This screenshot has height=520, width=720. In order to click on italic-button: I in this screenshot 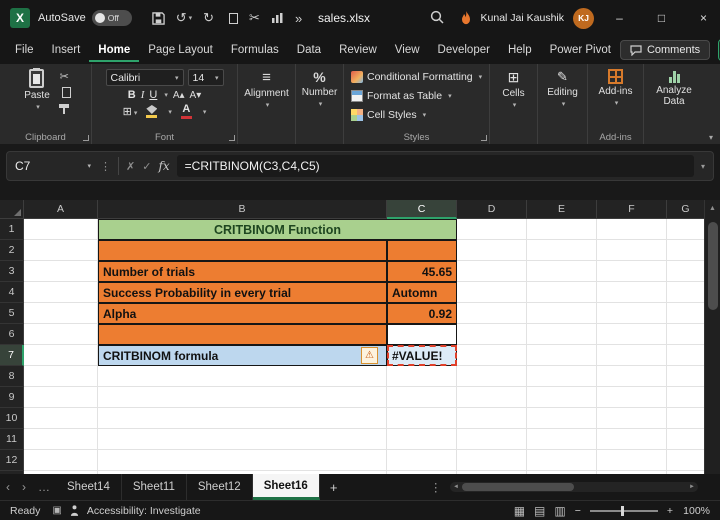, I will do `click(143, 95)`.